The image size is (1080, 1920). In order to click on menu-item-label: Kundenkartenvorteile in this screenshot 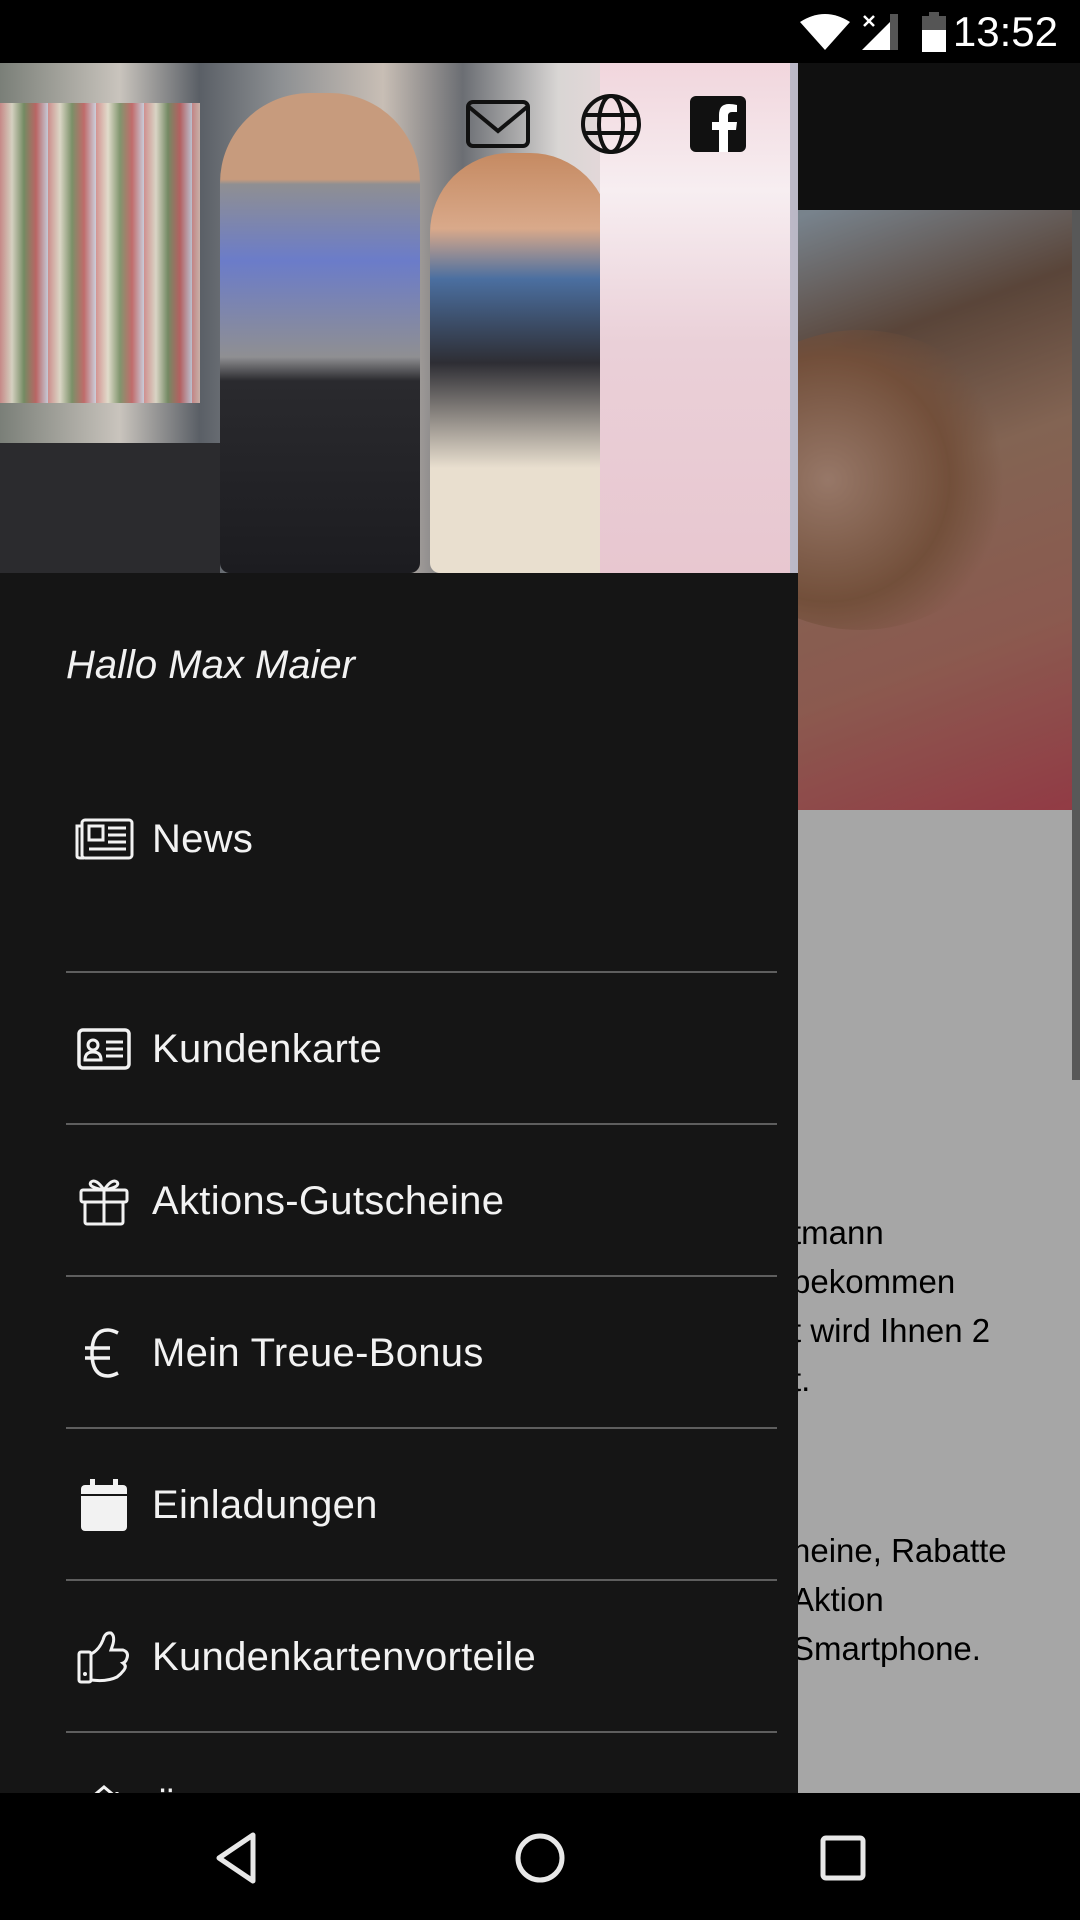, I will do `click(344, 1656)`.